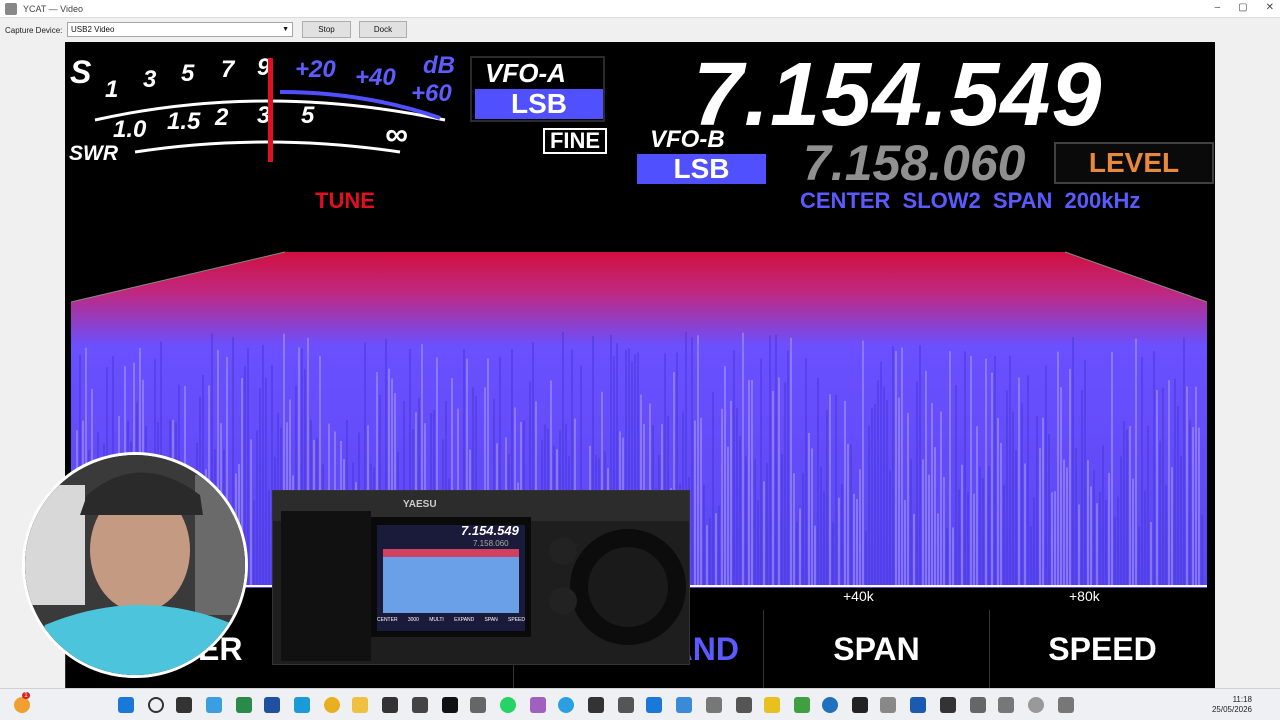 This screenshot has width=1280, height=720. What do you see at coordinates (126, 705) in the screenshot?
I see `start-icon` at bounding box center [126, 705].